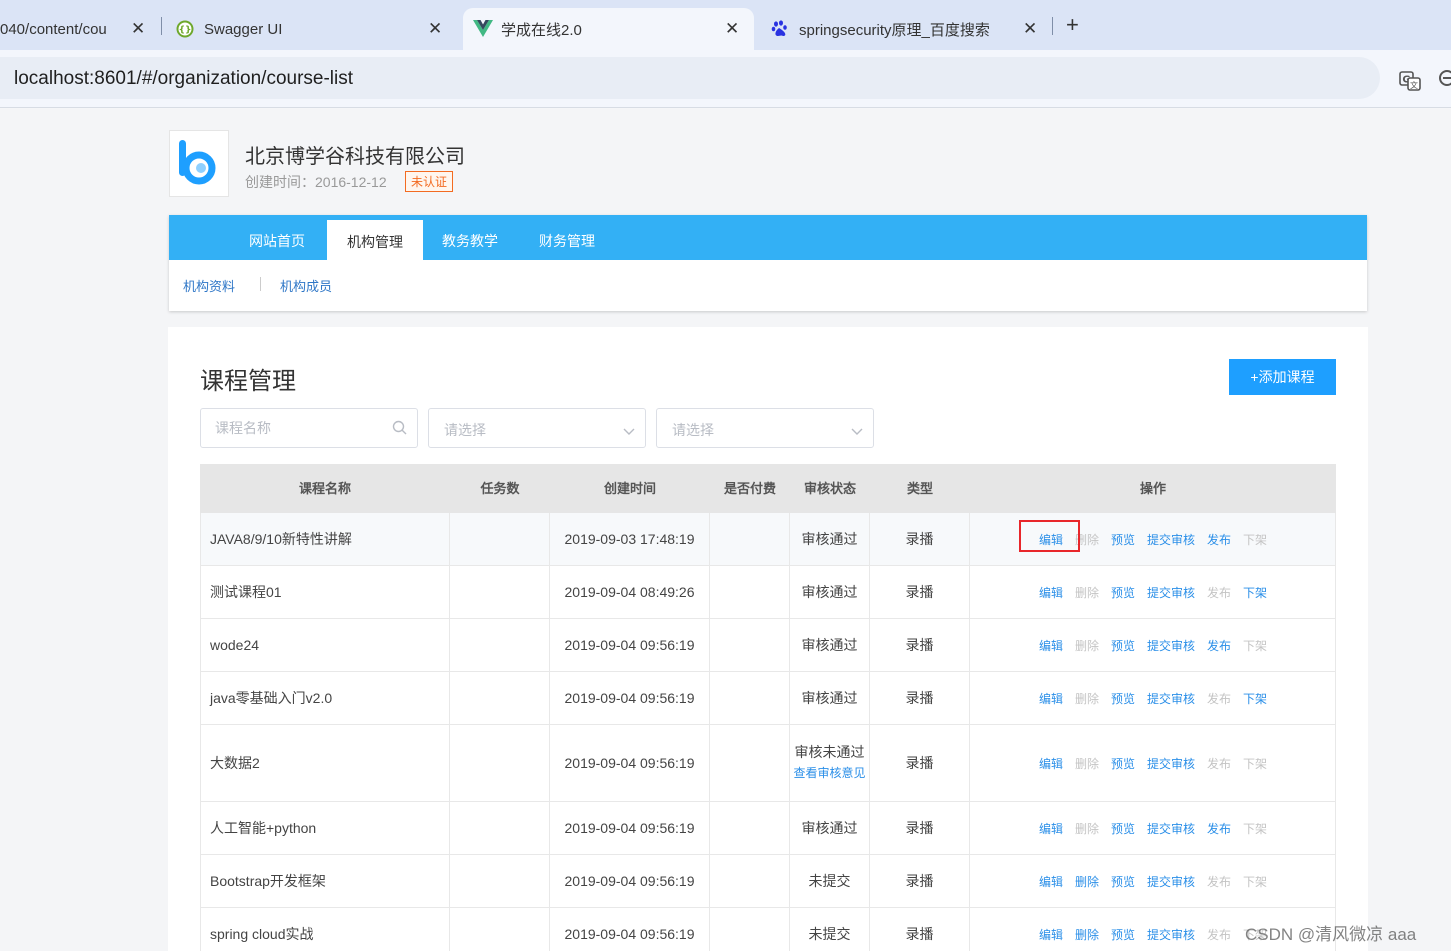 The height and width of the screenshot is (951, 1451). Describe the element at coordinates (260, 284) in the screenshot. I see `subnav-divider` at that location.